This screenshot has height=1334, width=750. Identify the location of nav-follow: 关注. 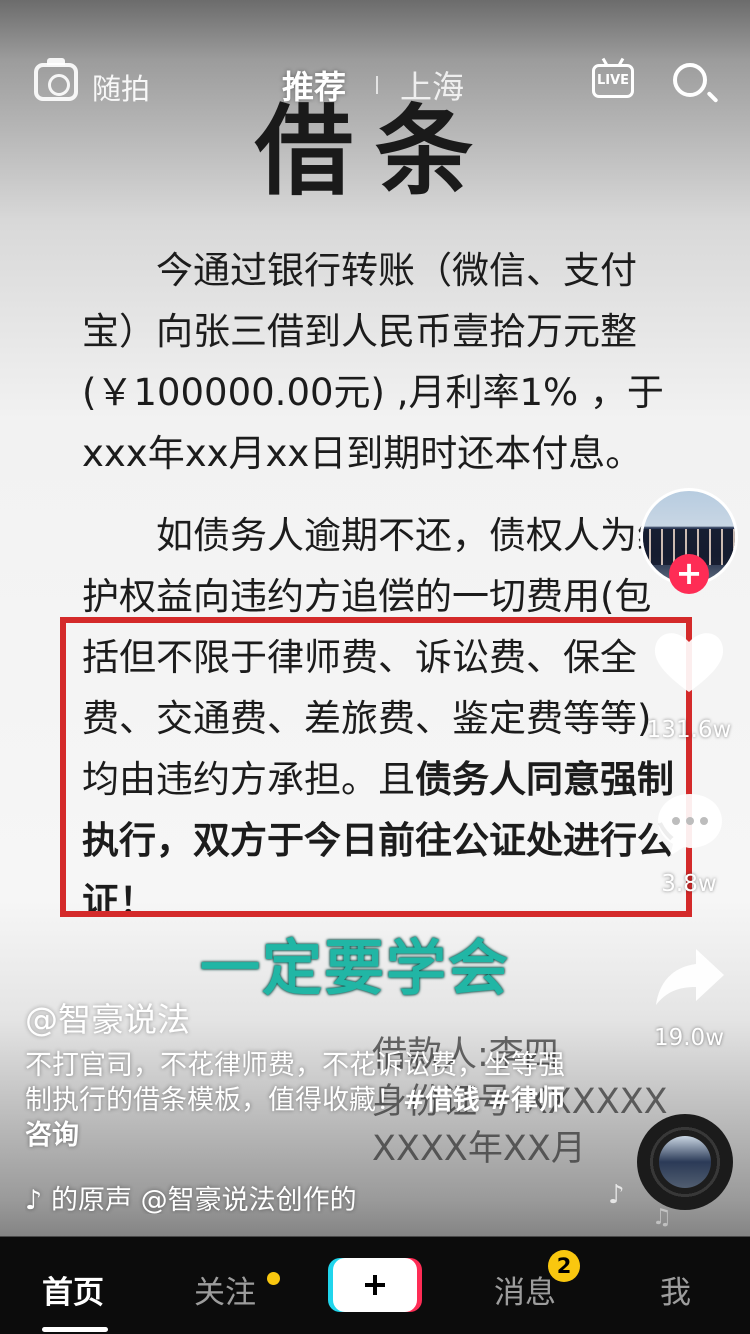
(225, 1289).